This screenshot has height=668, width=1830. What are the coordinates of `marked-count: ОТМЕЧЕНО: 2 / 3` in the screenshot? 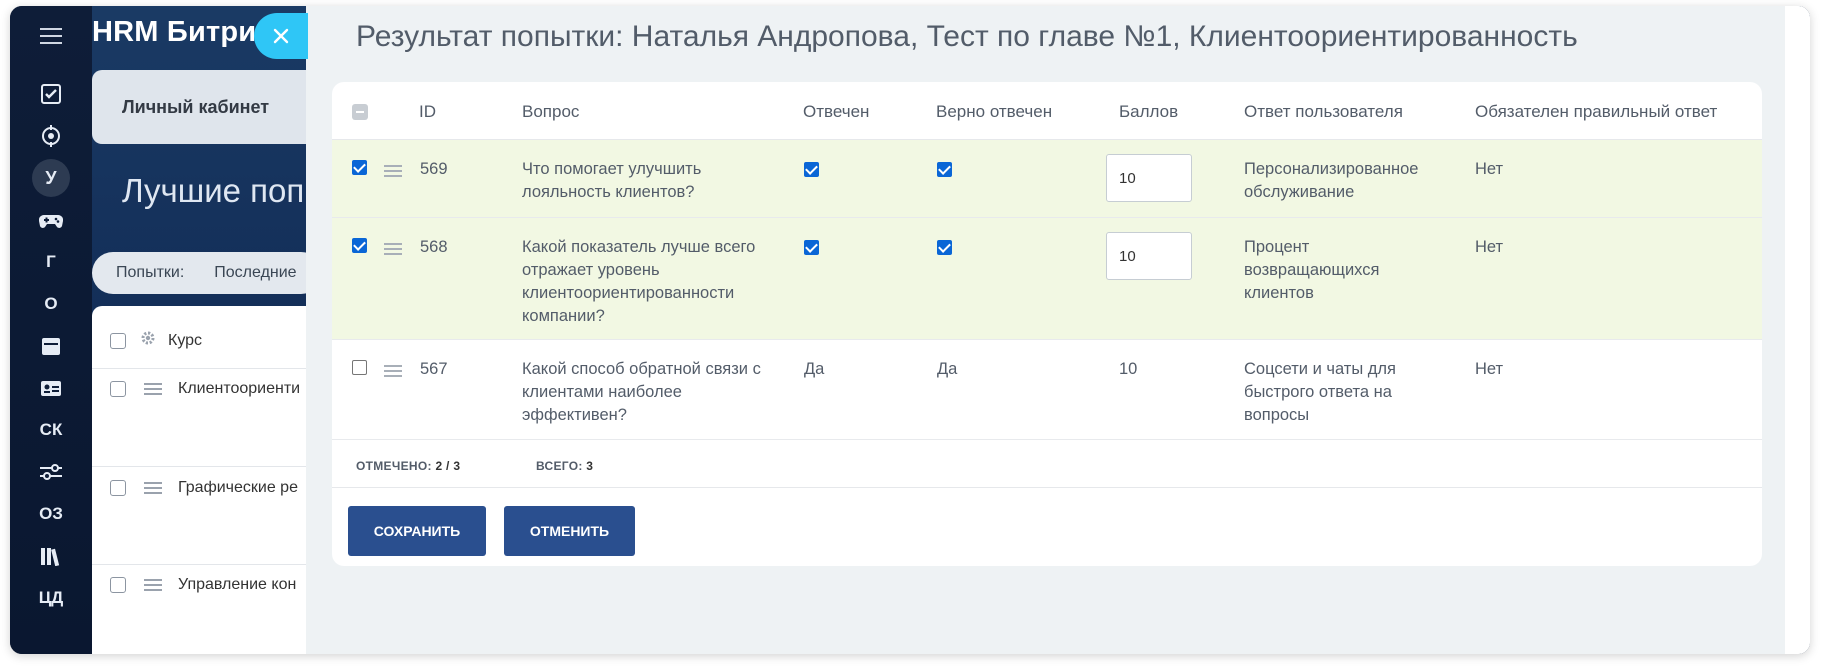 It's located at (408, 466).